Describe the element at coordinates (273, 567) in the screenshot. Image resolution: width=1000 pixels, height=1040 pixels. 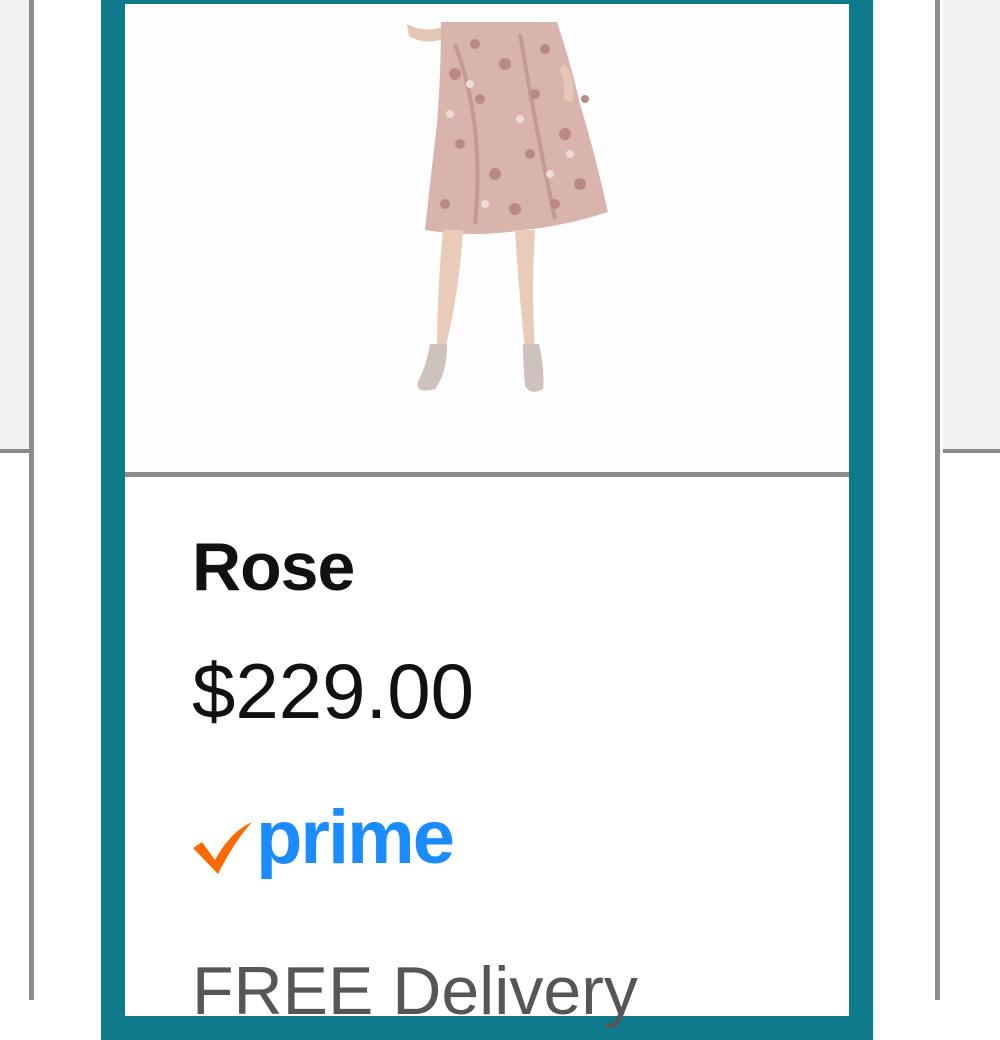
I see `product-title: Rose` at that location.